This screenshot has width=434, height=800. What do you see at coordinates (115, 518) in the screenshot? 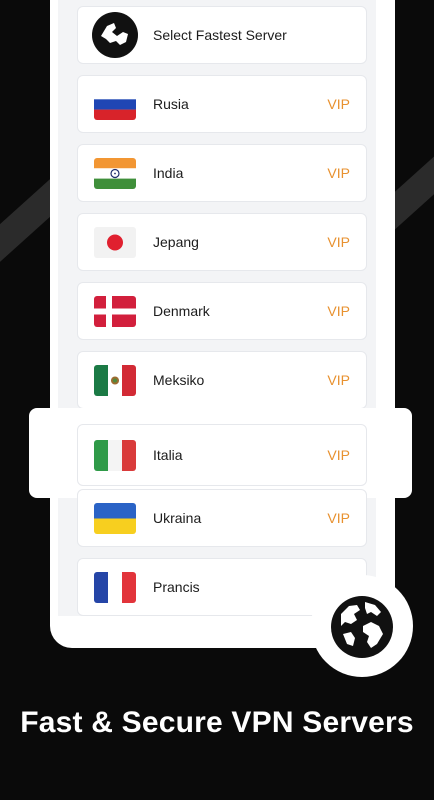
I see `ukraine-flag-icon` at bounding box center [115, 518].